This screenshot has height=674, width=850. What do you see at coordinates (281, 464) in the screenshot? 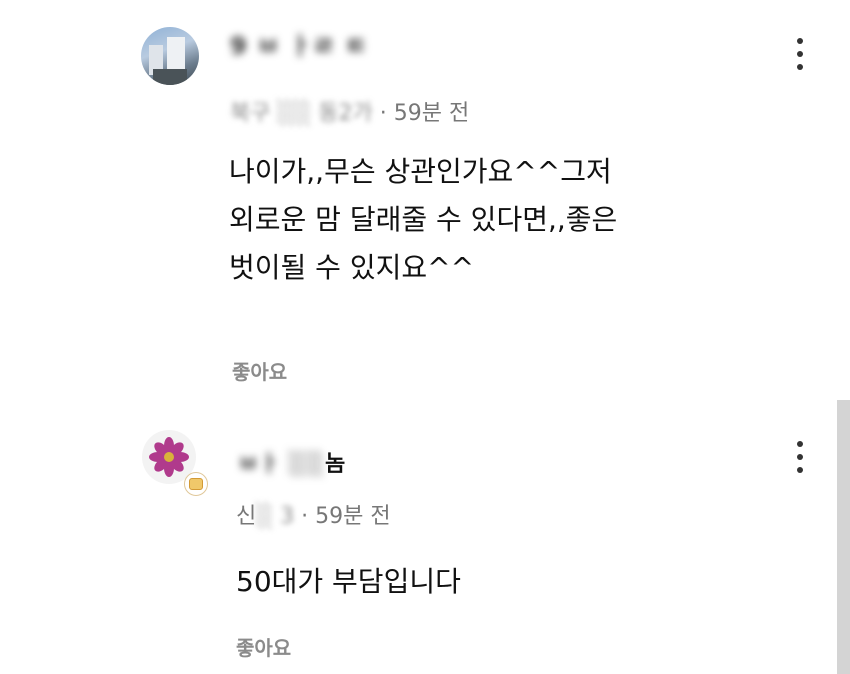
I see `author-name-blurred: ㅂㅏ ░░` at bounding box center [281, 464].